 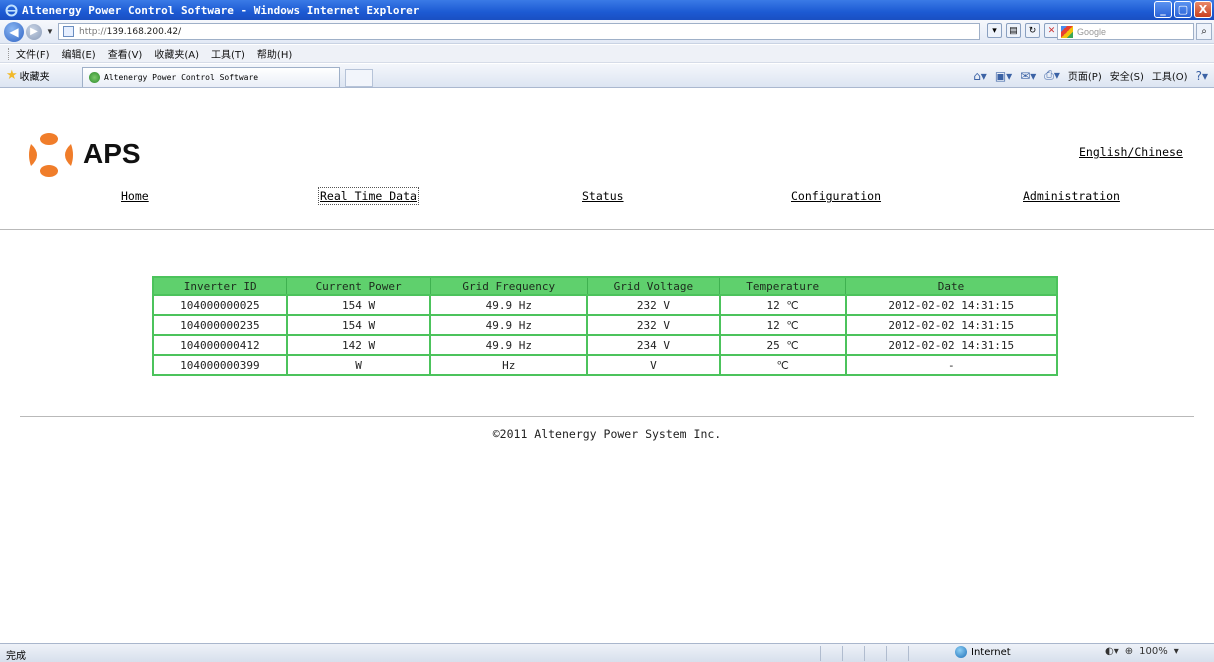 I want to click on forward-arrow-icon: ▶, so click(x=34, y=31).